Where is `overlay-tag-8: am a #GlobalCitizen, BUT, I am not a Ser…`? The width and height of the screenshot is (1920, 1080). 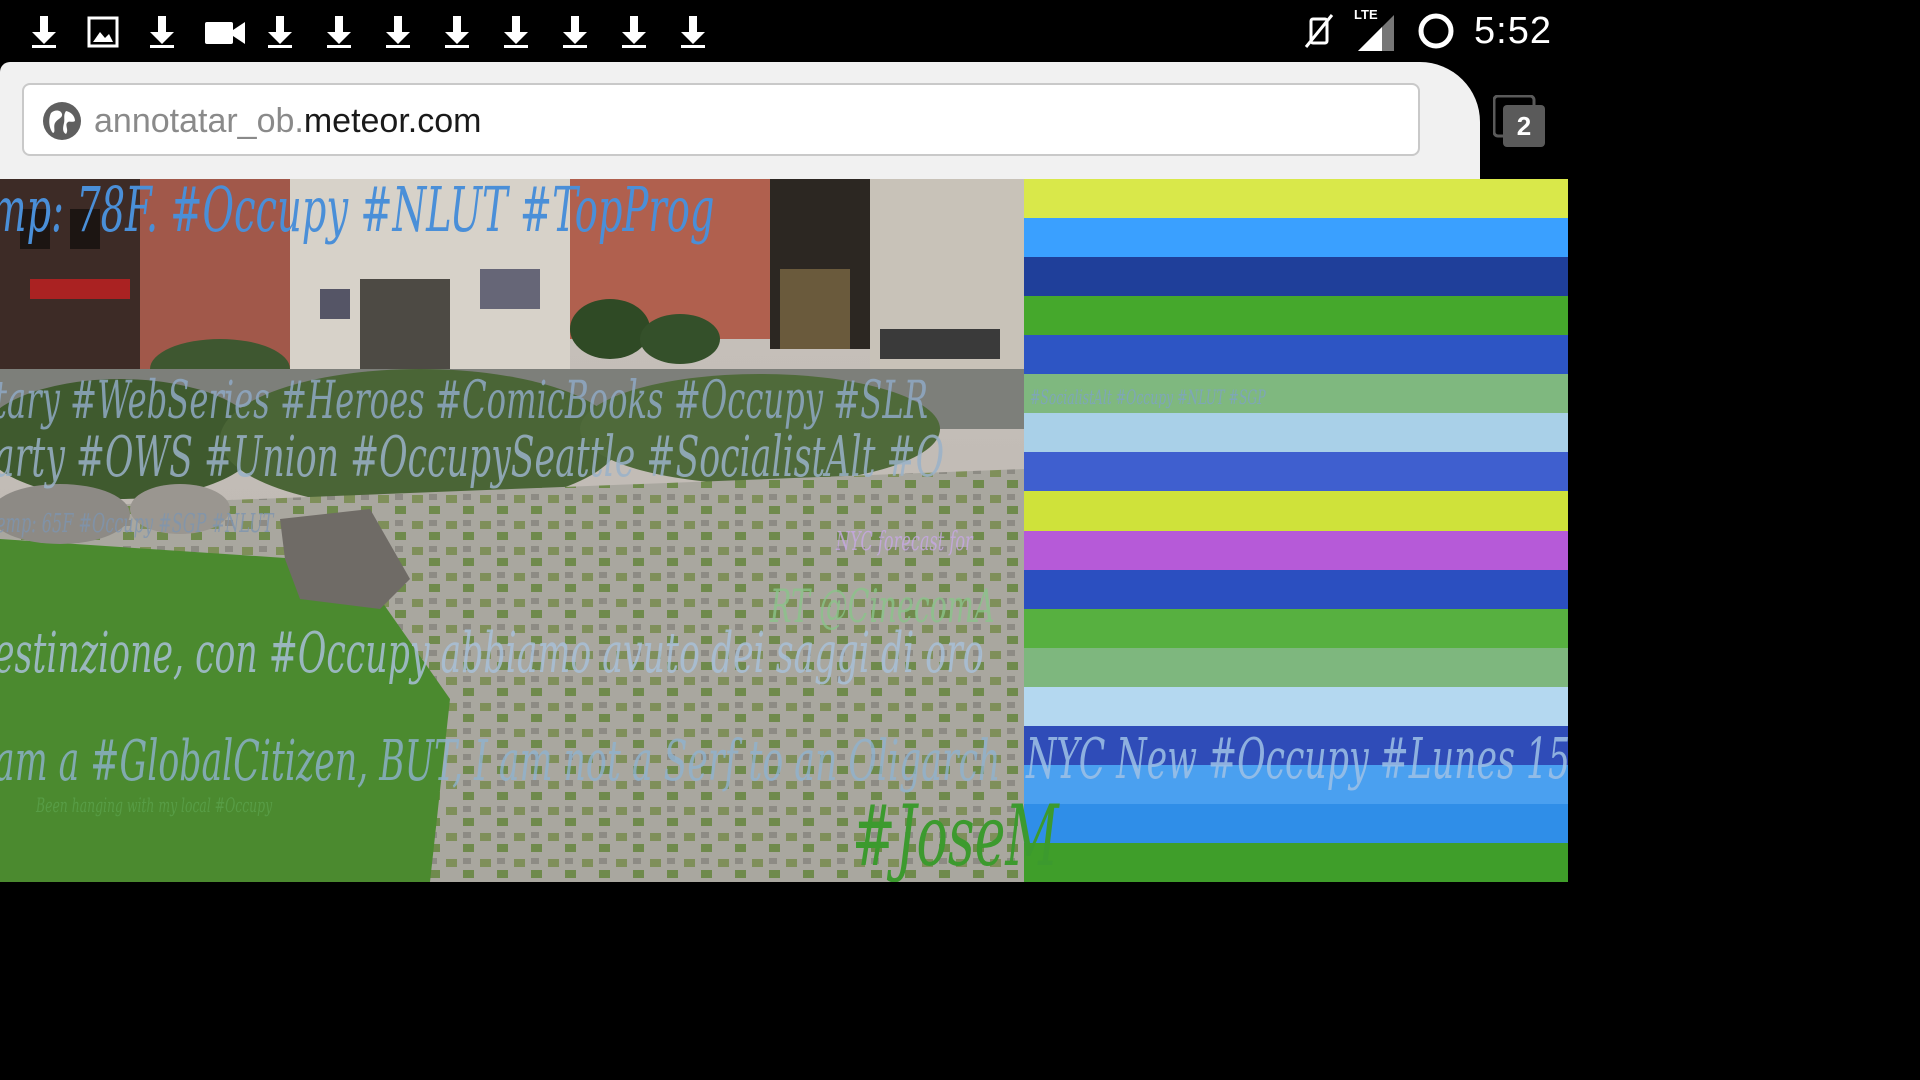 overlay-tag-8: am a #GlobalCitizen, BUT, I am not a Ser… is located at coordinates (500, 761).